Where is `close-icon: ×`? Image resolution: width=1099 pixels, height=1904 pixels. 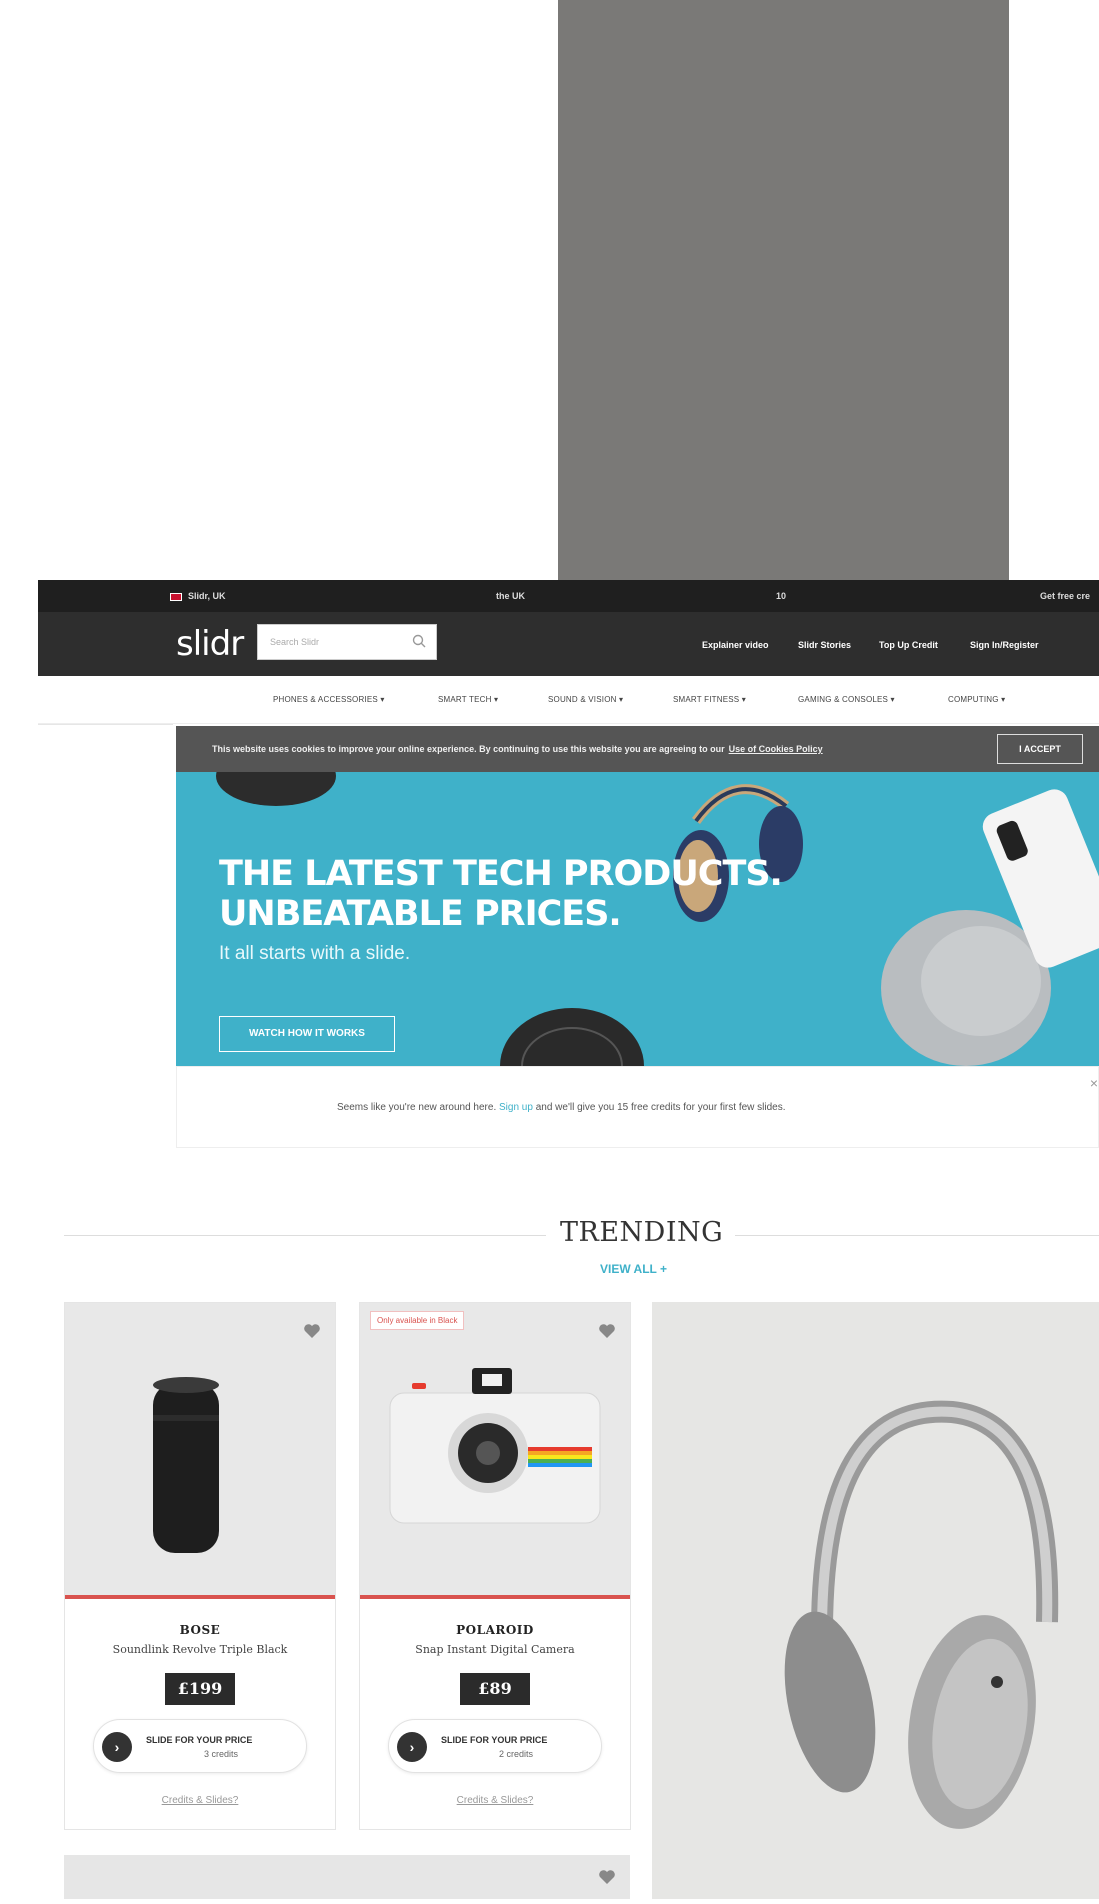
close-icon: × is located at coordinates (1094, 1083).